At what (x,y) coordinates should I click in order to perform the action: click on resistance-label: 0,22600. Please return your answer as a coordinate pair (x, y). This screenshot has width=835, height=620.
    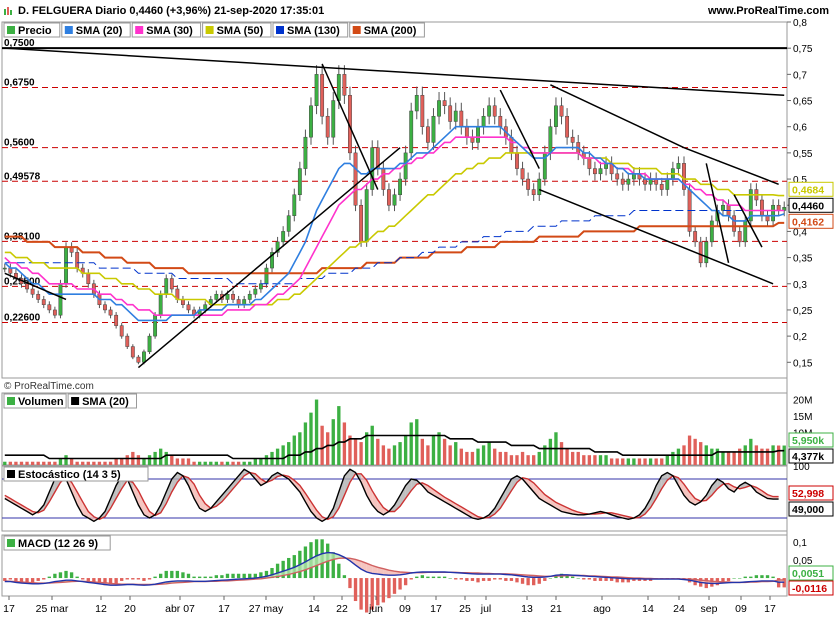
    Looking at the image, I should click on (22, 318).